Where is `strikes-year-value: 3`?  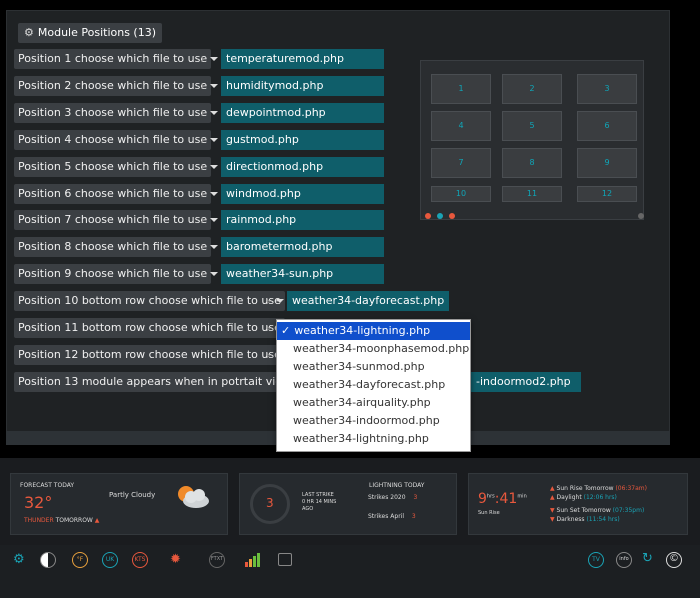 strikes-year-value: 3 is located at coordinates (415, 497).